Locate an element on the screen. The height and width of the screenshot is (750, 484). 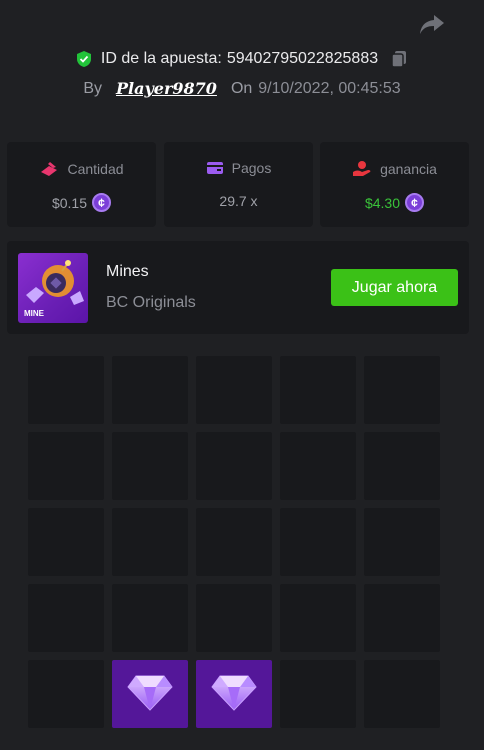
wallet-icon is located at coordinates (214, 168).